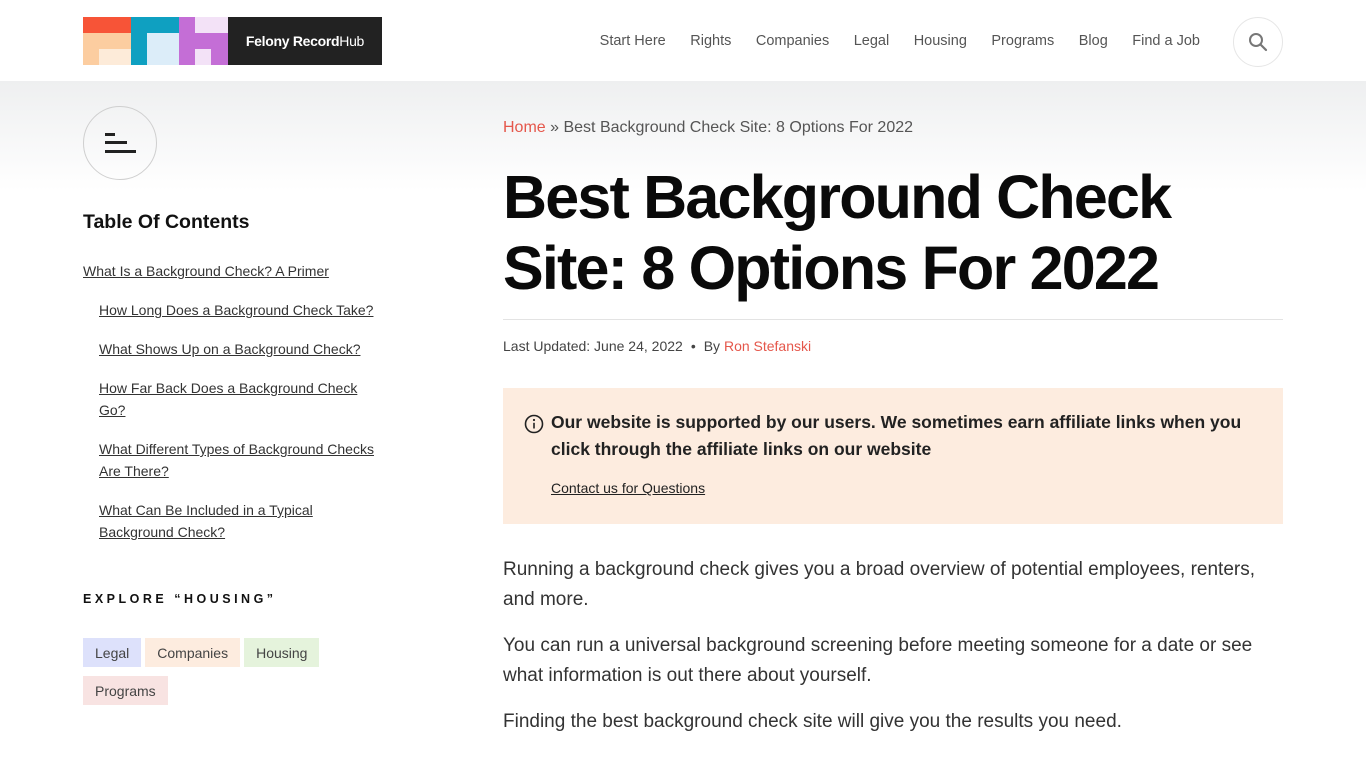 This screenshot has height=768, width=1366. Describe the element at coordinates (893, 319) in the screenshot. I see `title-divider` at that location.